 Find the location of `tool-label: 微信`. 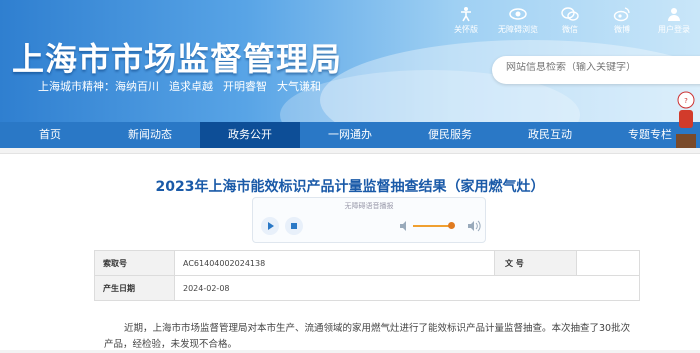

tool-label: 微信 is located at coordinates (570, 29).